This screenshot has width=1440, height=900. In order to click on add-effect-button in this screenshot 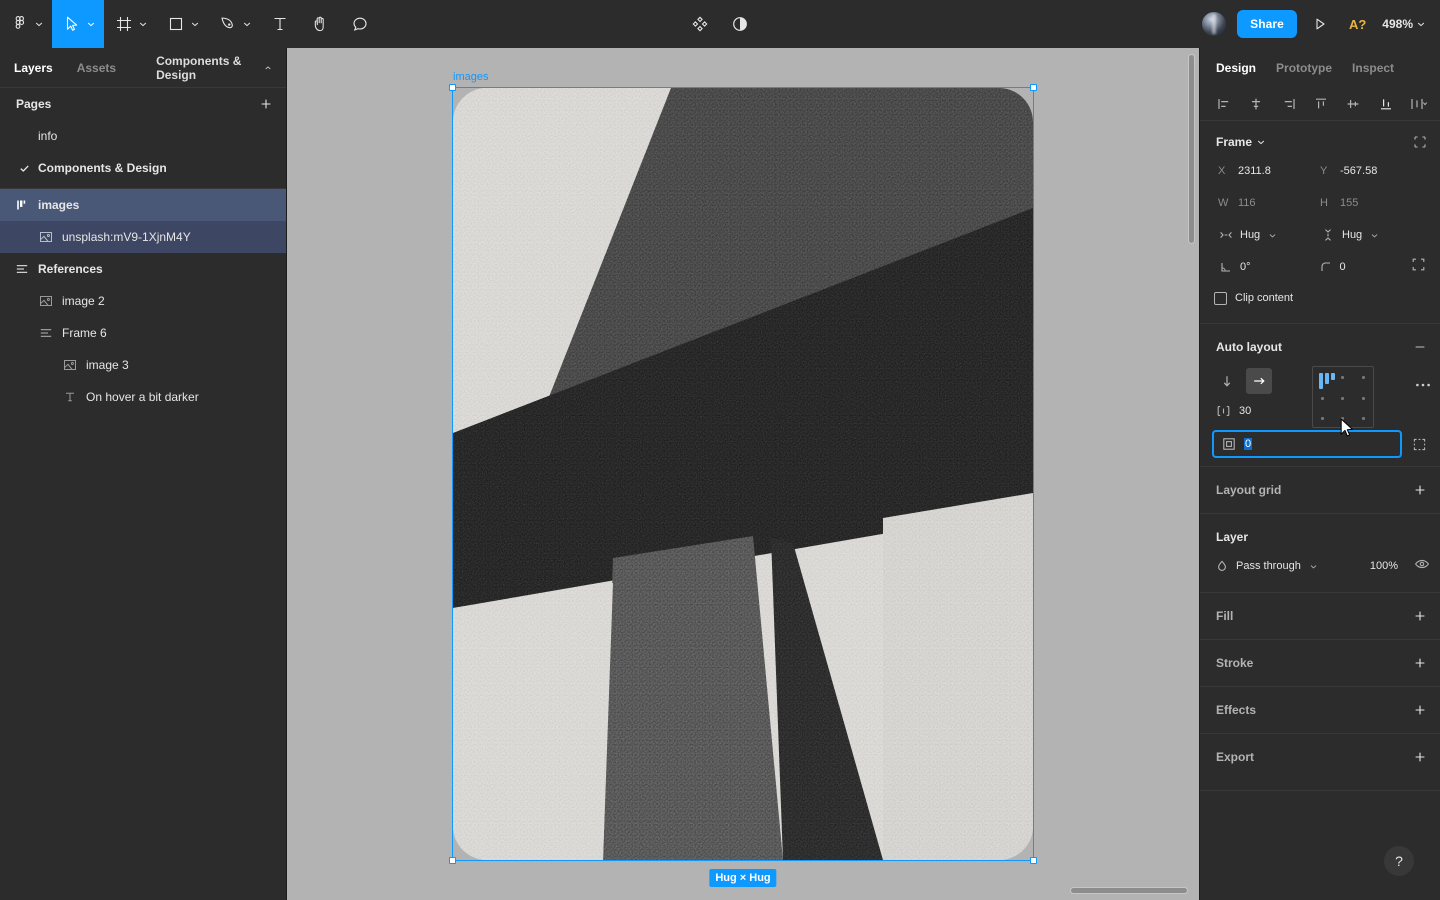, I will do `click(1420, 710)`.